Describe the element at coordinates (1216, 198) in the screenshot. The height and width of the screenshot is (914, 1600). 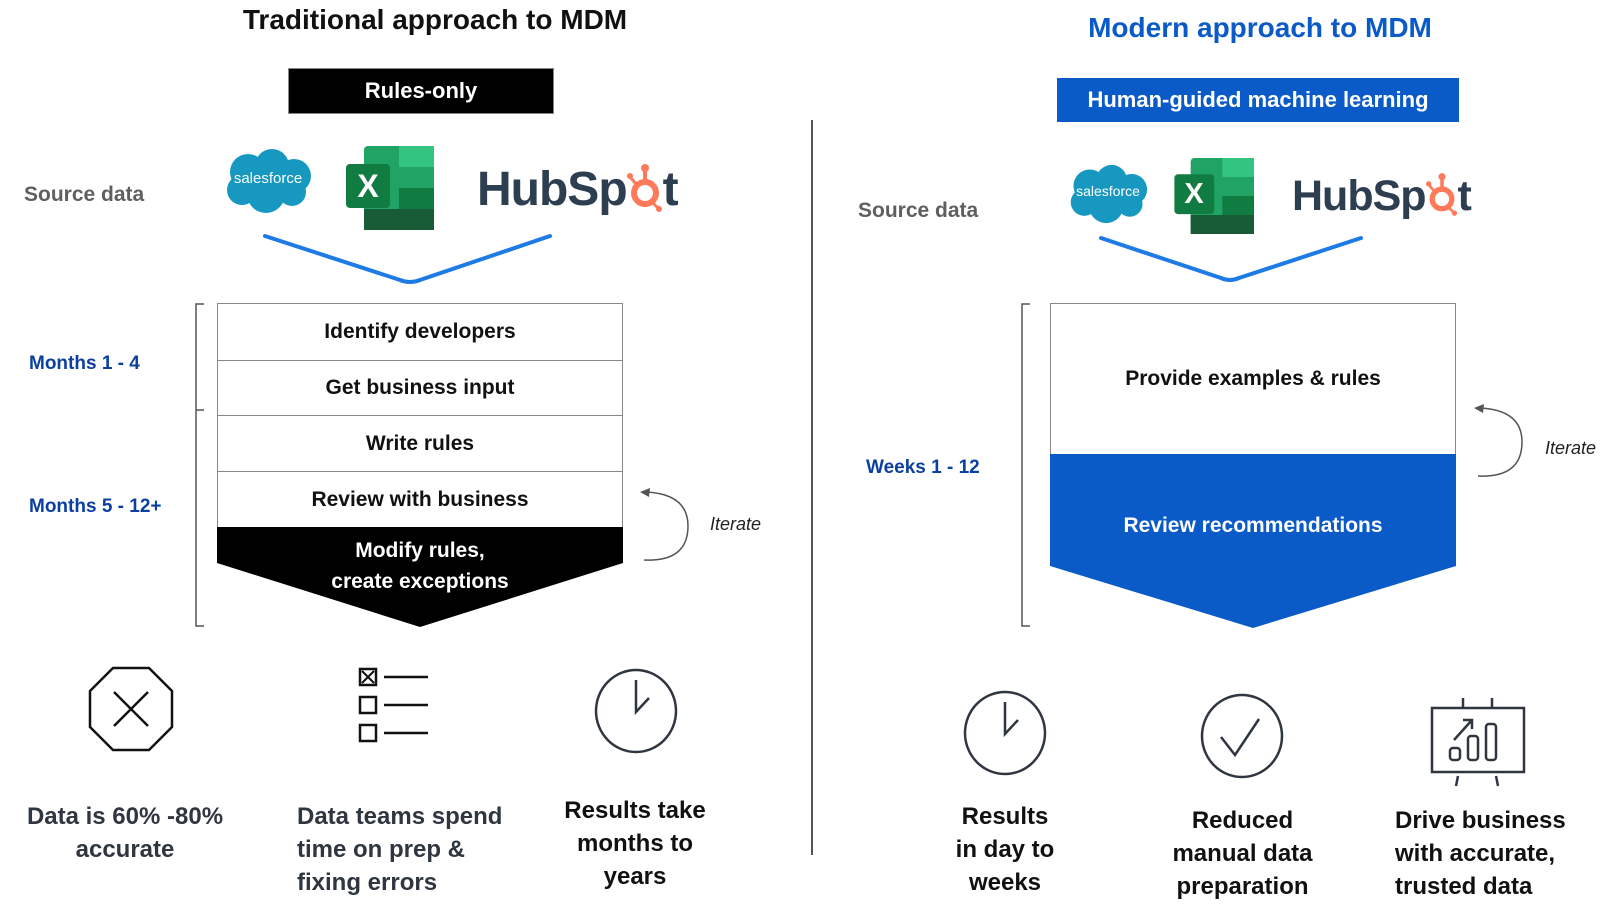
I see `excel-logo-right: X` at that location.